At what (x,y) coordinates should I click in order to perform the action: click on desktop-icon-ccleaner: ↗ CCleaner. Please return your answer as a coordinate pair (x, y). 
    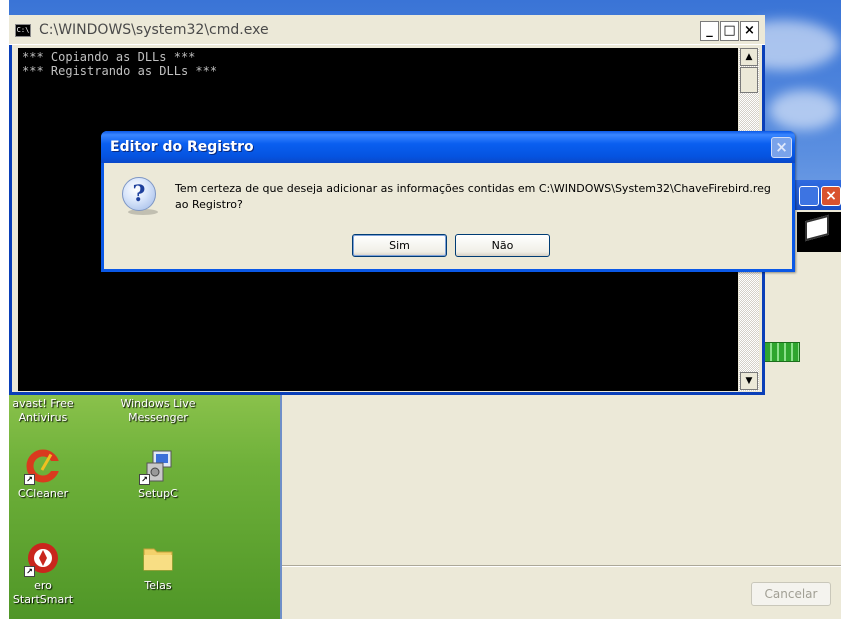
    Looking at the image, I should click on (43, 475).